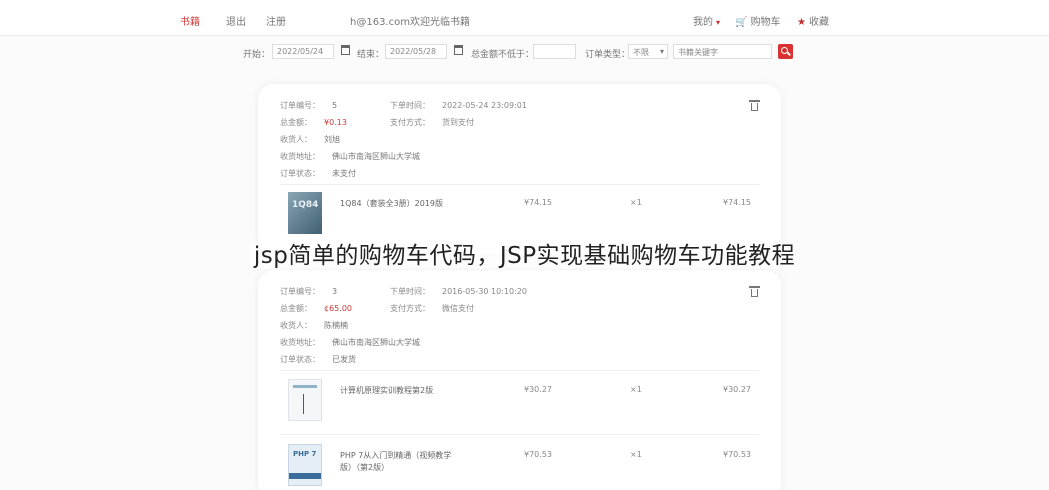 This screenshot has height=490, width=1049. Describe the element at coordinates (741, 22) in the screenshot. I see `cart-icon: 🛒` at that location.